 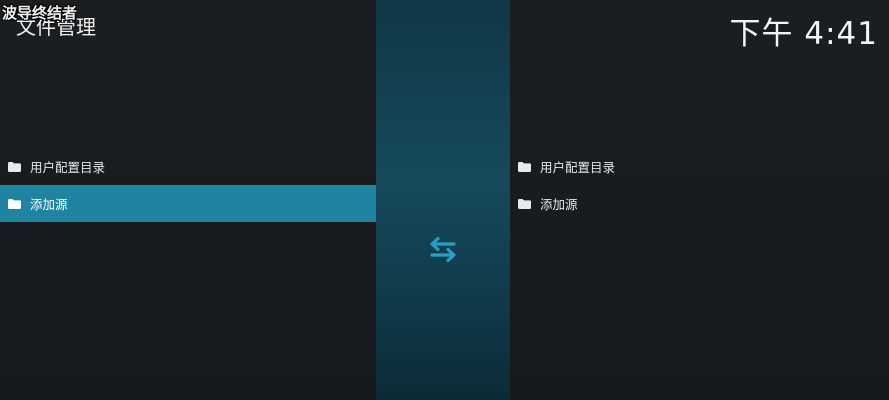 What do you see at coordinates (699, 203) in the screenshot?
I see `right-list-item-add-source: 添加源` at bounding box center [699, 203].